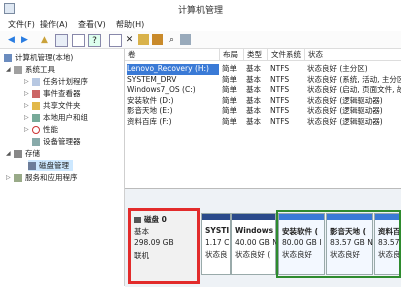 This screenshot has height=287, width=401. What do you see at coordinates (354, 79) in the screenshot?
I see `volume-status: 状态良好 (系统, 活动, 主分区)` at bounding box center [354, 79].